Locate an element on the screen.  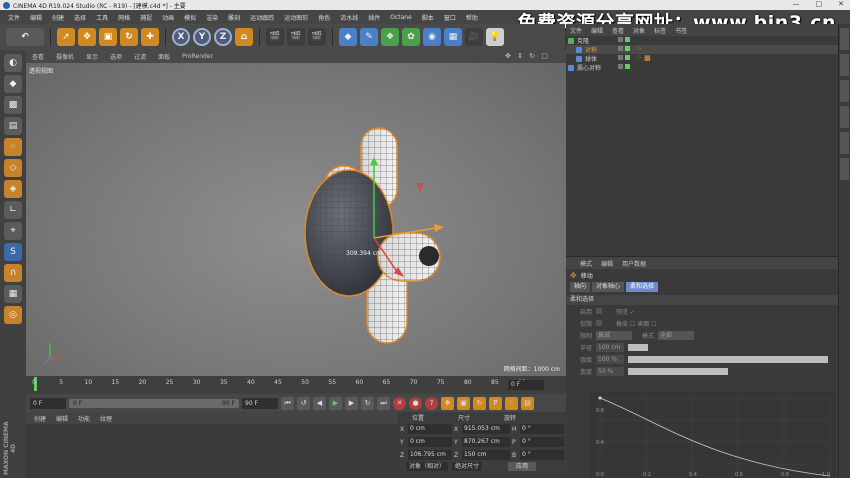
recent-tool-button: ✚ is located at coordinates (150, 37).